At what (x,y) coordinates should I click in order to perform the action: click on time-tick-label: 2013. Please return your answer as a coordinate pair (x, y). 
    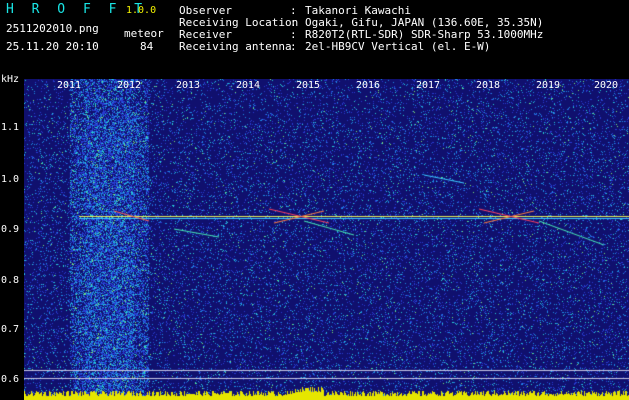
    Looking at the image, I should click on (188, 85).